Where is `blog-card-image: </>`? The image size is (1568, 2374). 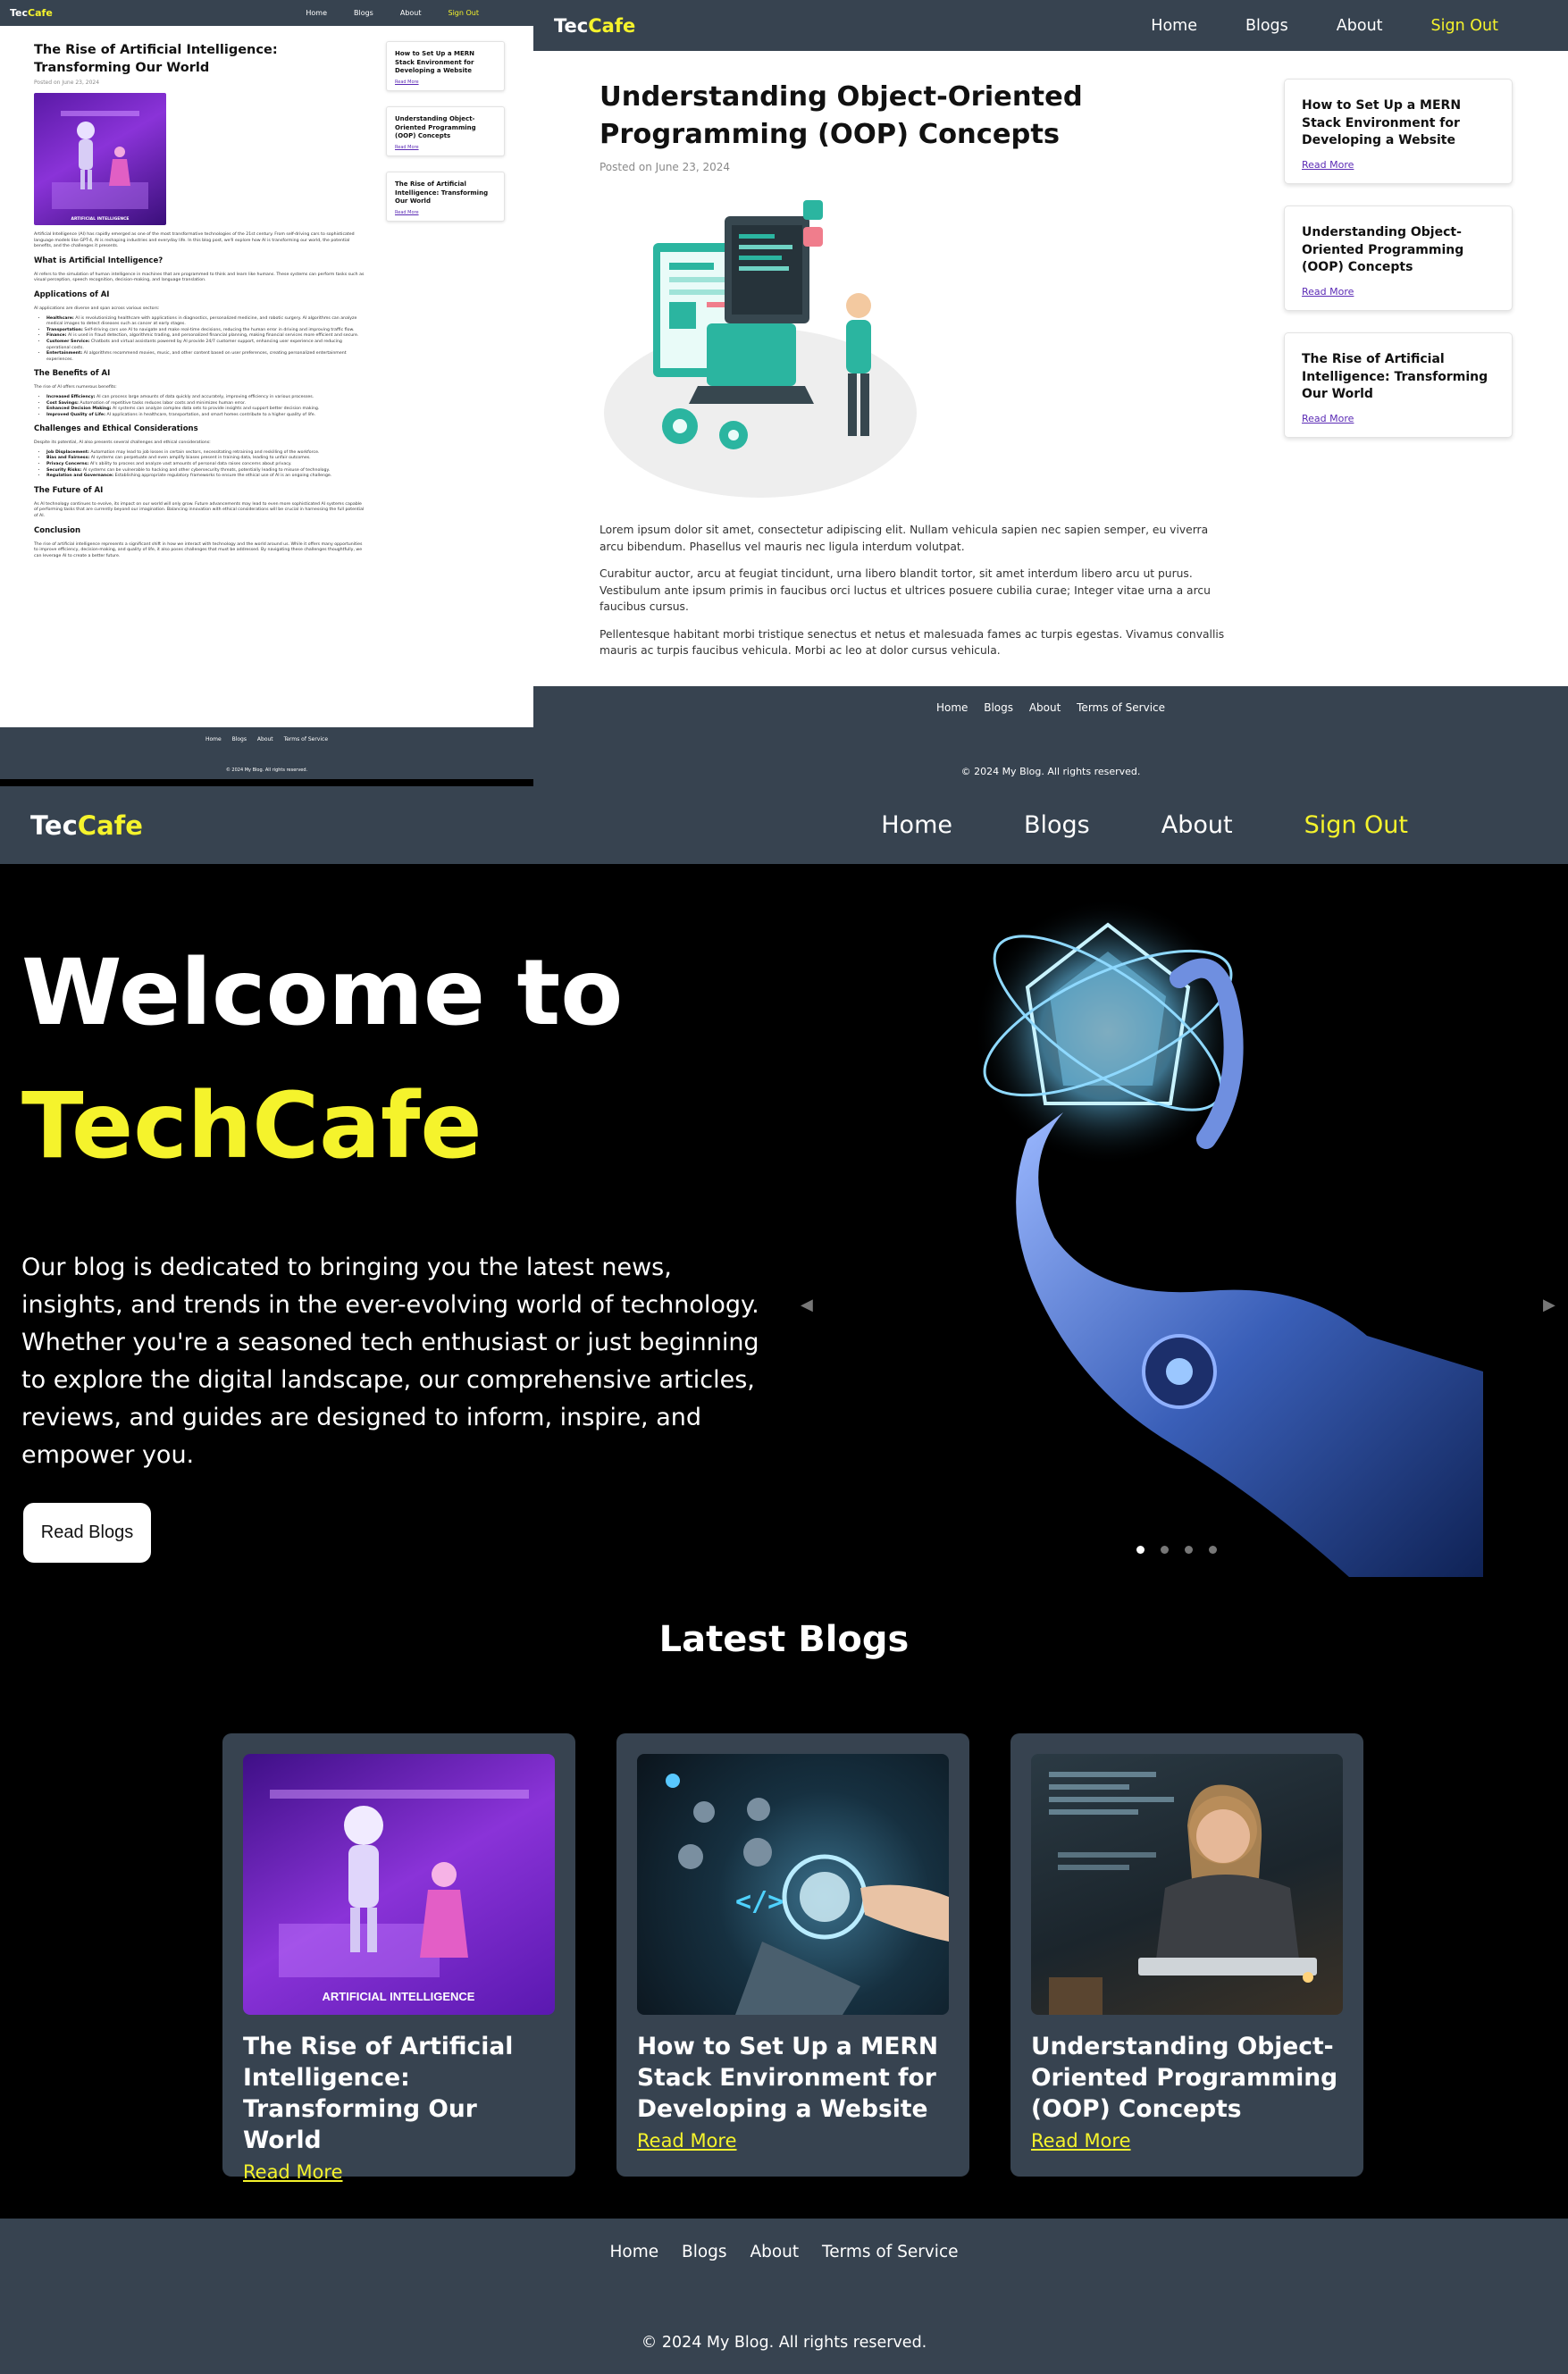
blog-card-image: </> is located at coordinates (793, 1885).